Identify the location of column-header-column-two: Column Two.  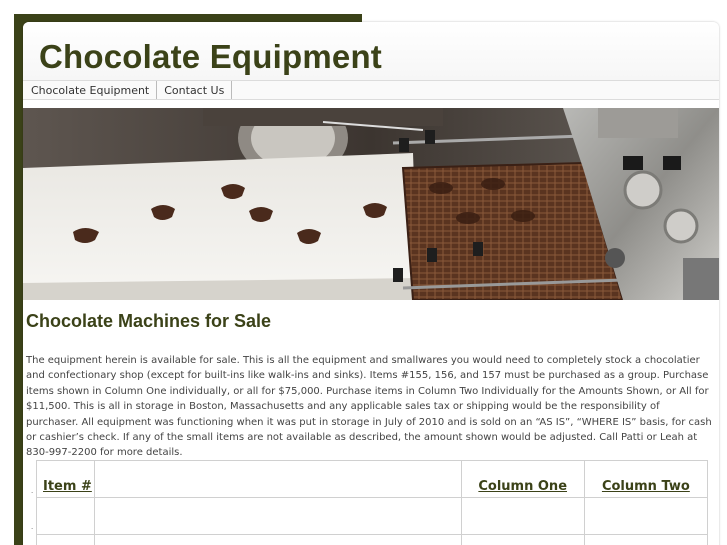
(646, 479).